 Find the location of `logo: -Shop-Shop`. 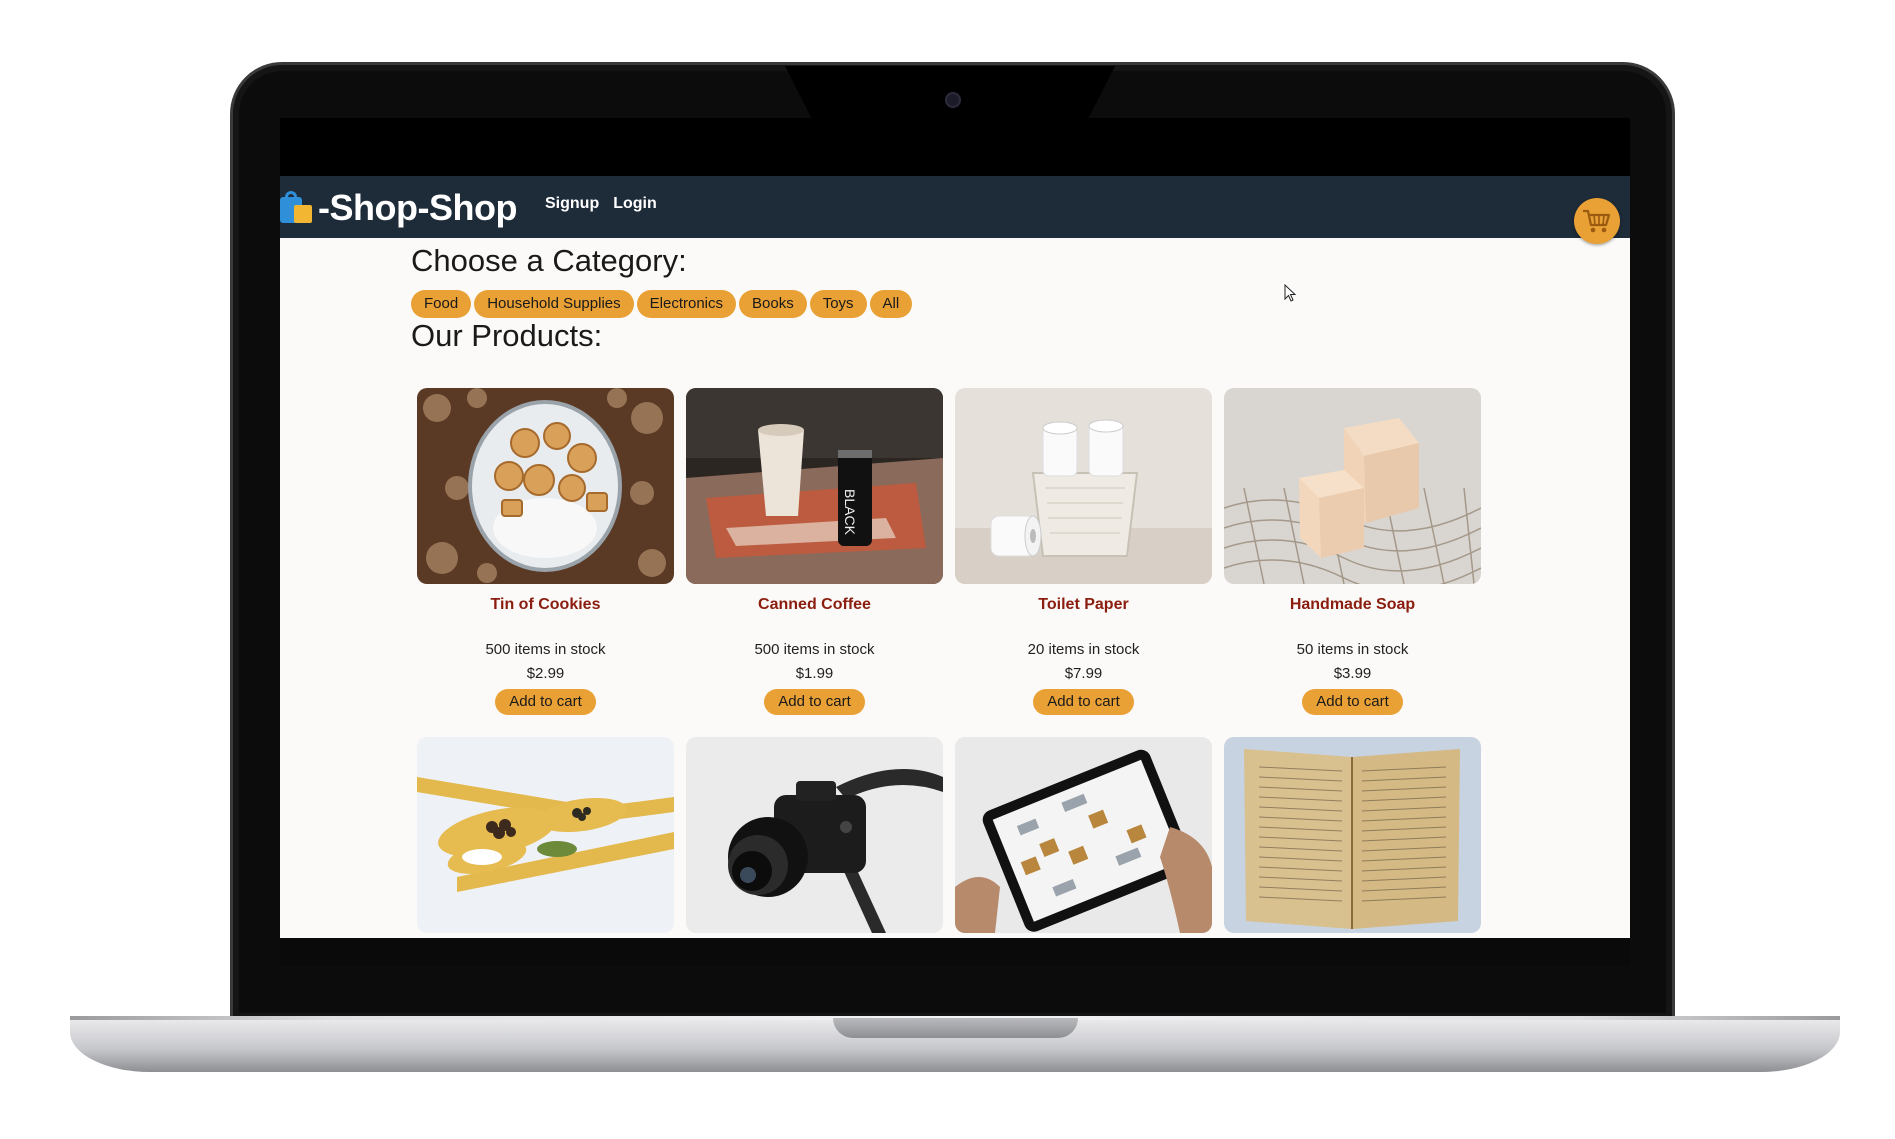

logo: -Shop-Shop is located at coordinates (398, 207).